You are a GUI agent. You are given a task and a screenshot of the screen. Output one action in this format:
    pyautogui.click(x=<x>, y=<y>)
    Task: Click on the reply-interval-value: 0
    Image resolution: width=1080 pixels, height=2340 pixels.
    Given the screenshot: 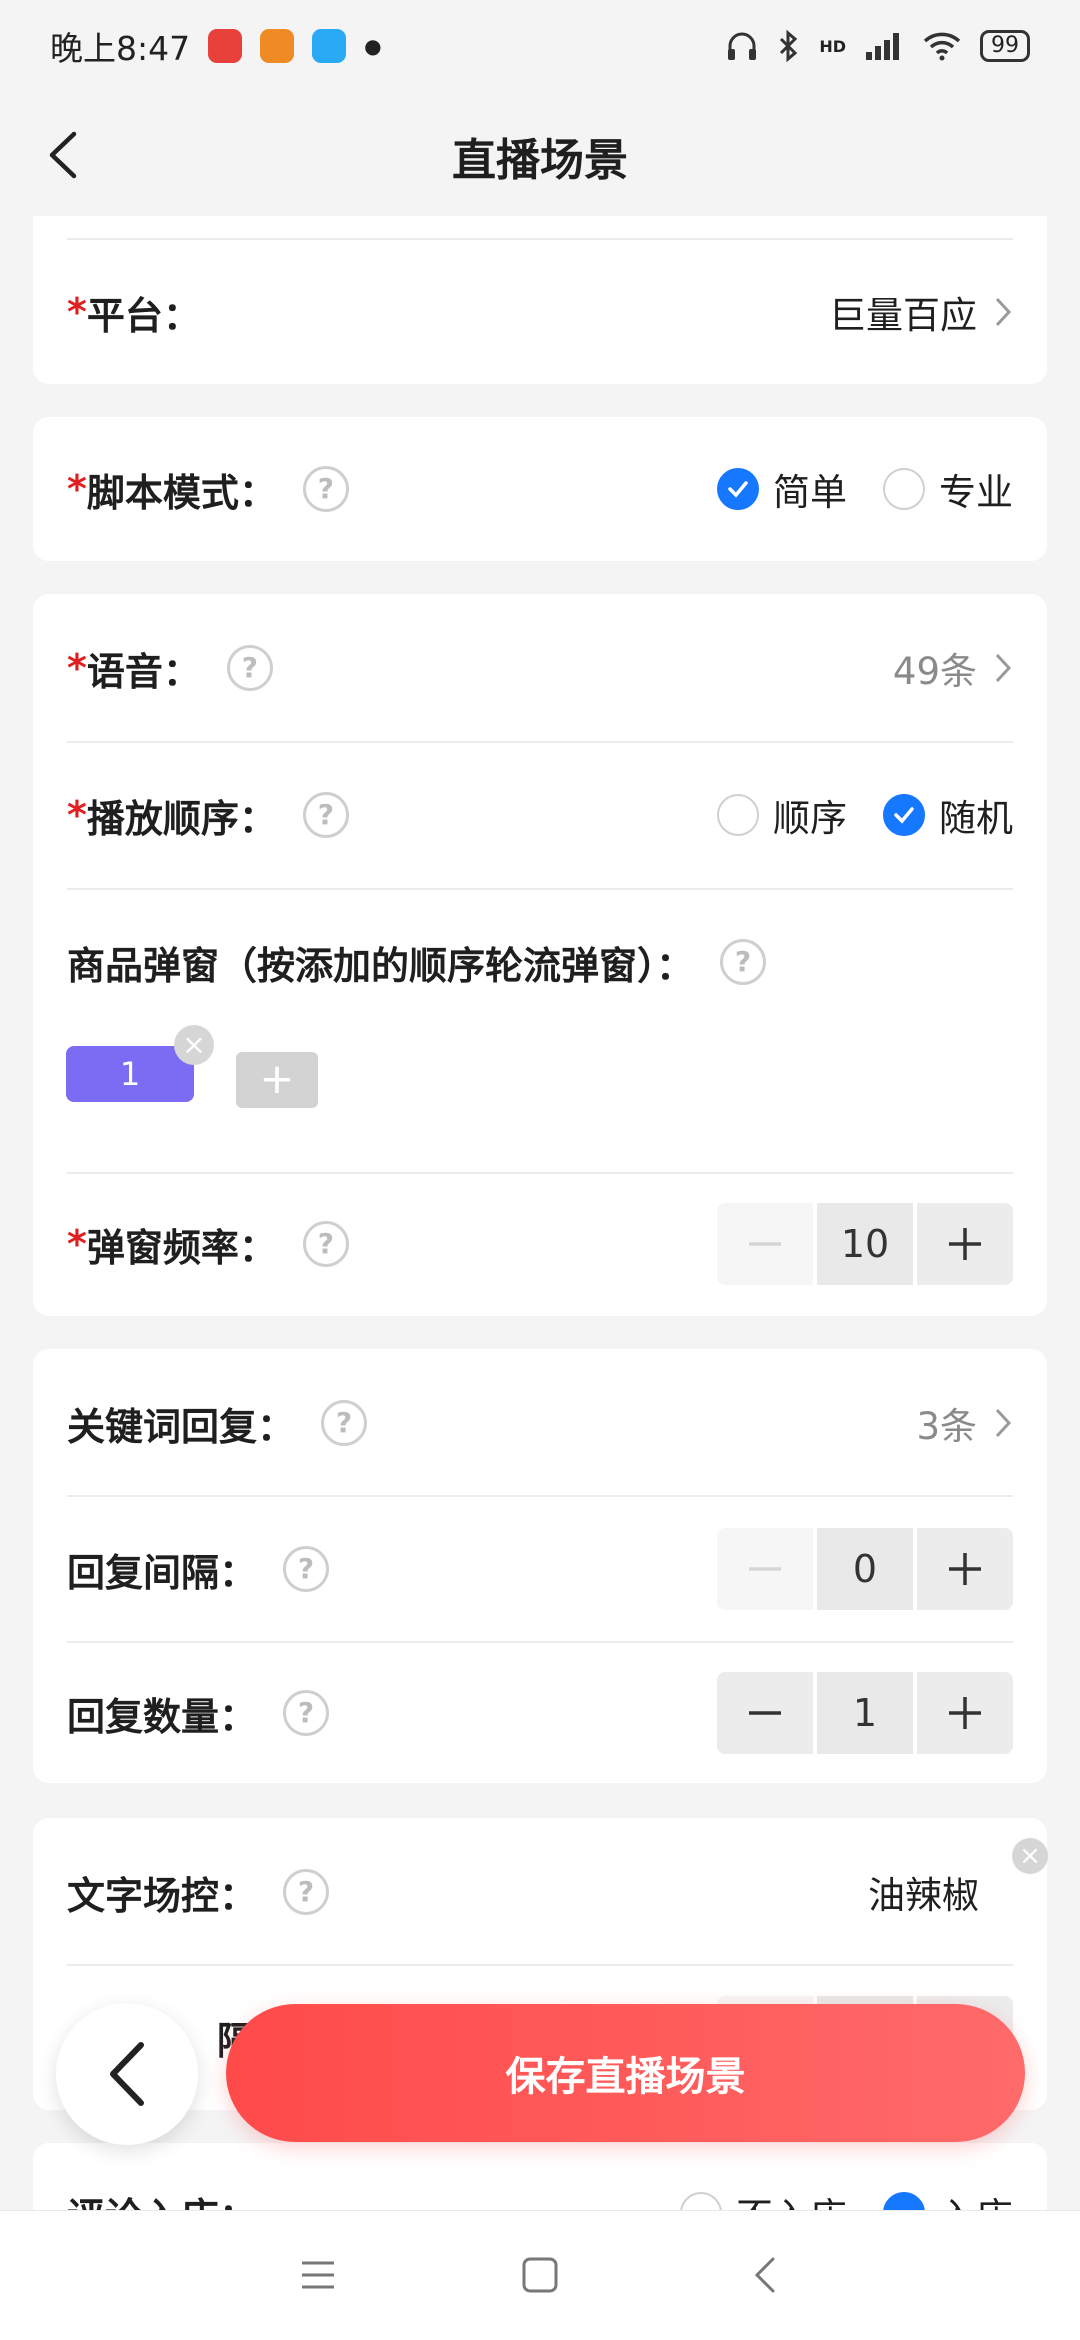 What is the action you would take?
    pyautogui.click(x=865, y=1569)
    